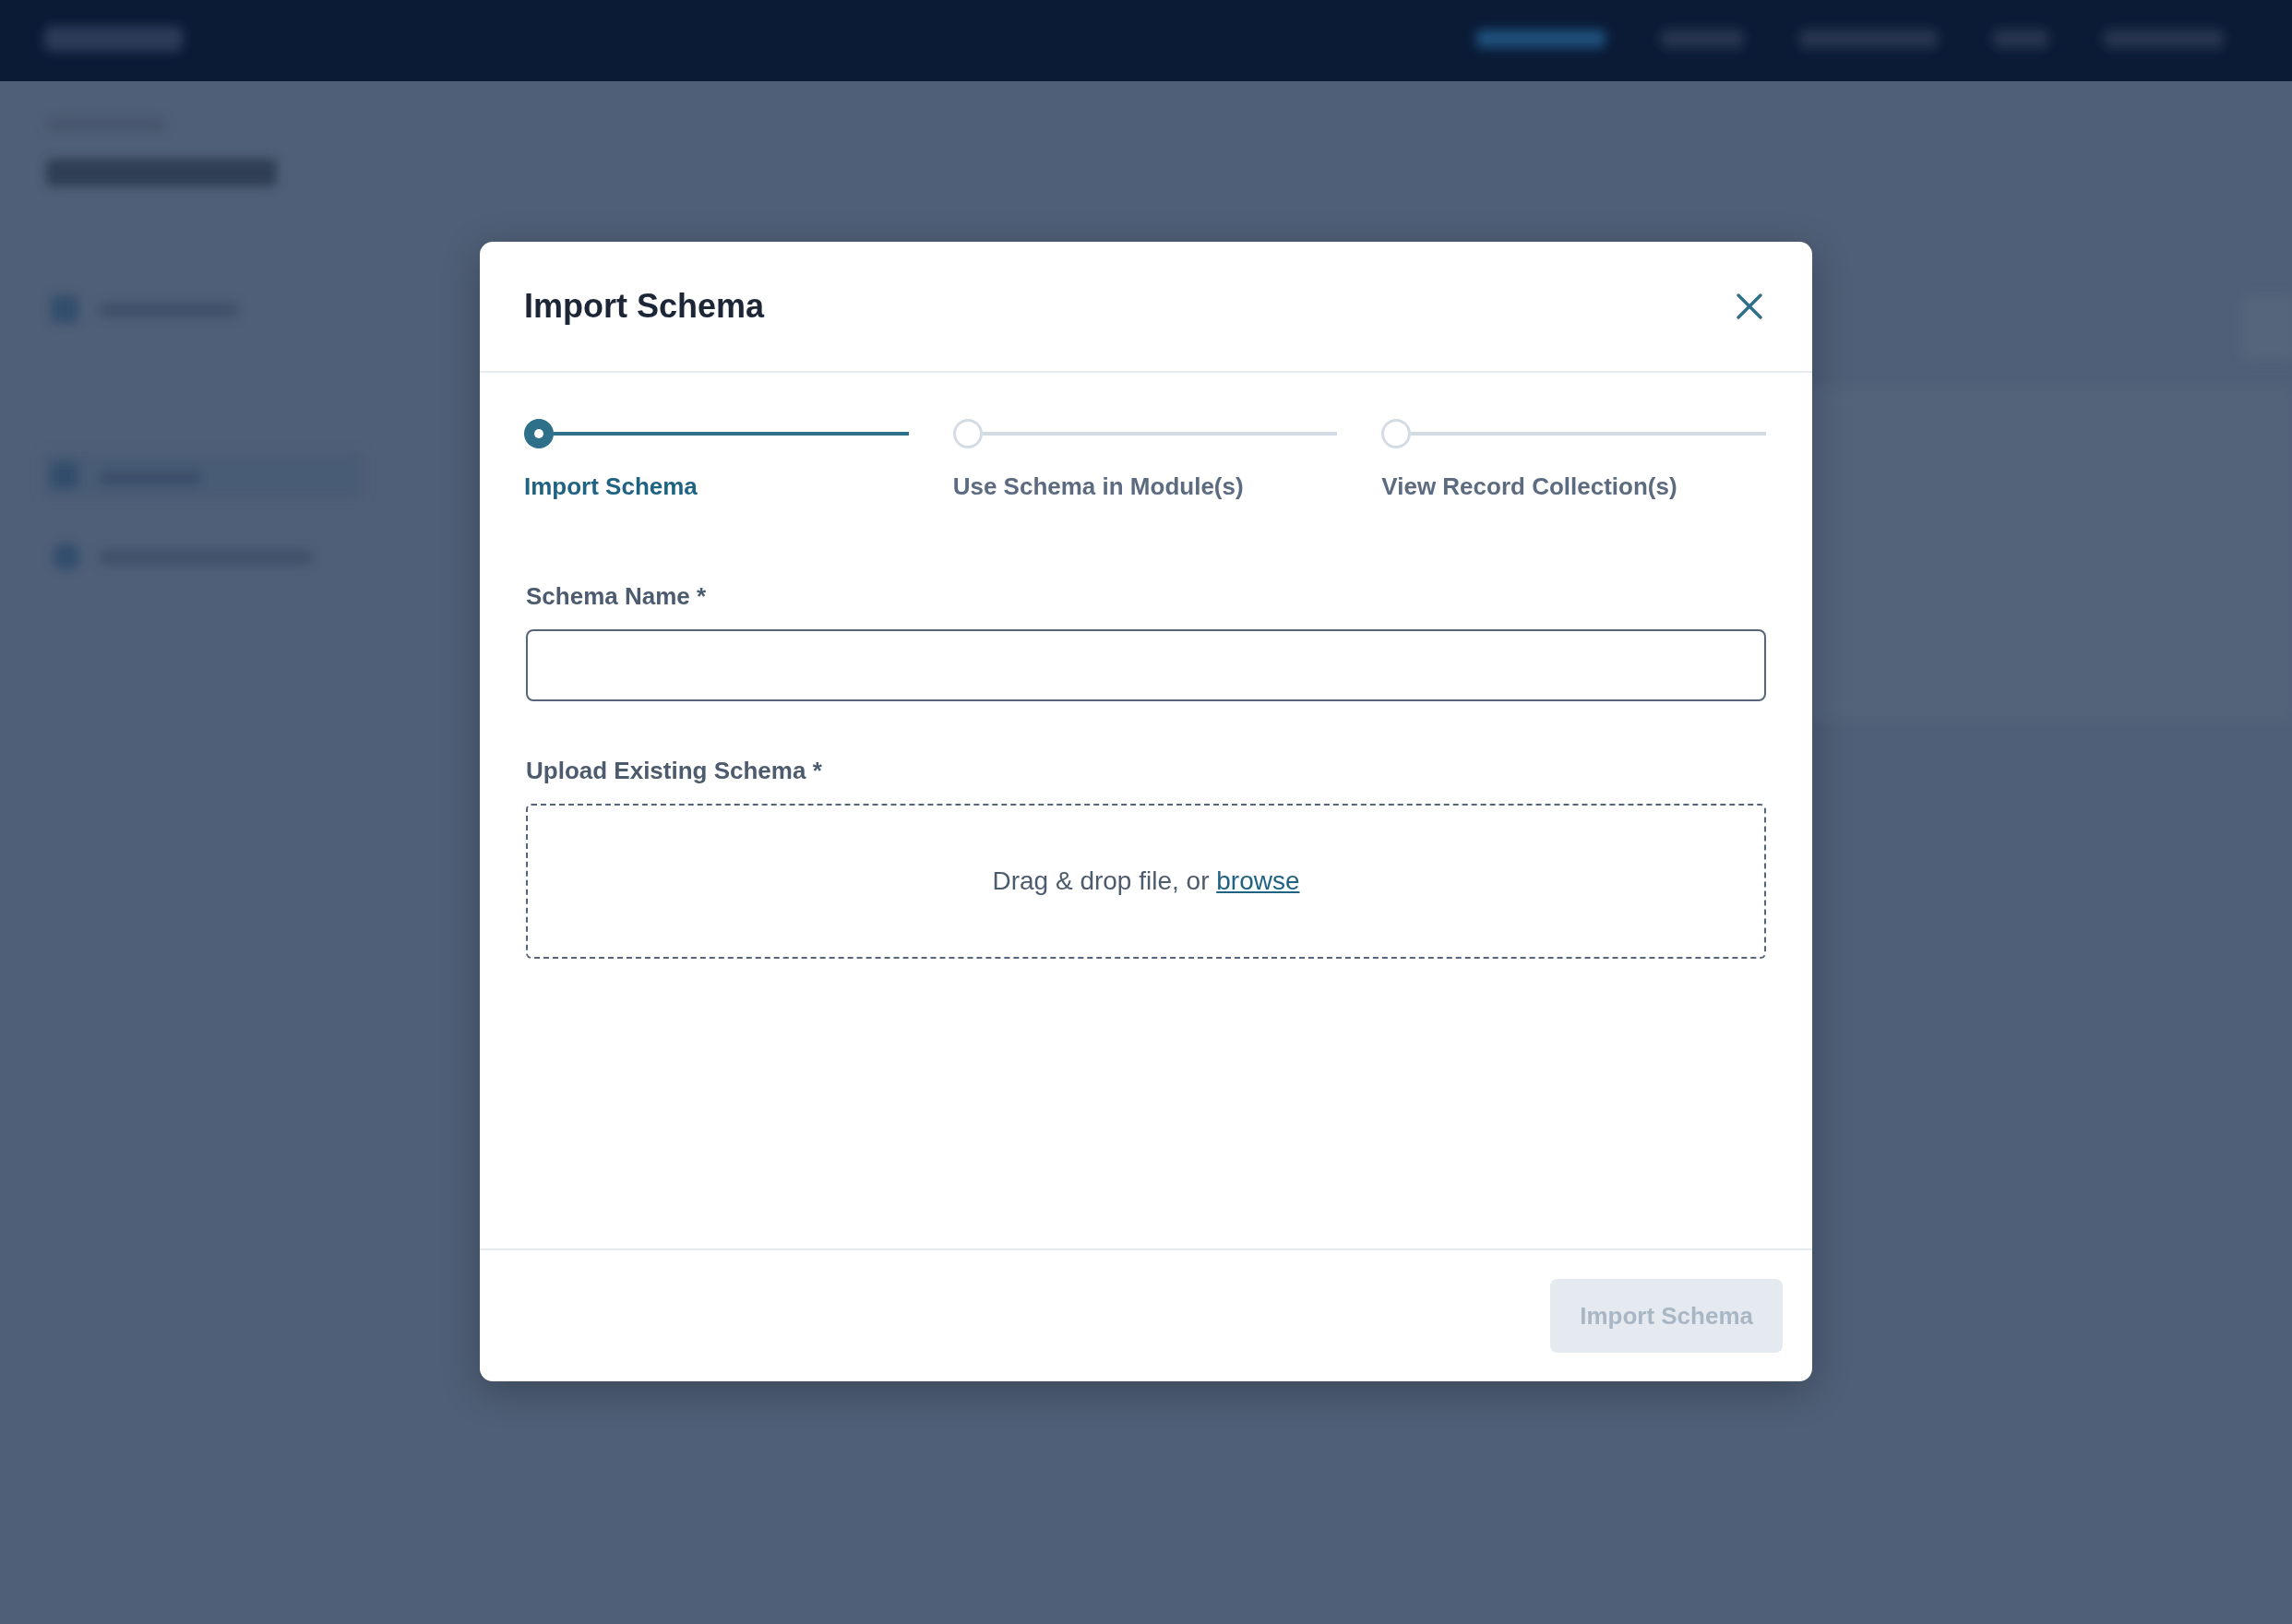 The image size is (2292, 1624). Describe the element at coordinates (616, 596) in the screenshot. I see `field-label: Schema Name *` at that location.